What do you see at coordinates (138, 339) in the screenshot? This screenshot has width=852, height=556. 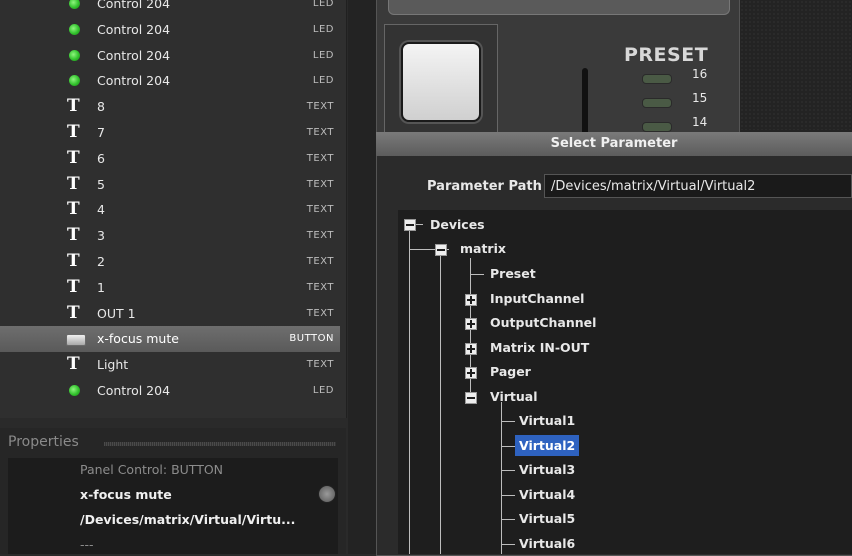 I see `list-item-name: x-focus mute` at bounding box center [138, 339].